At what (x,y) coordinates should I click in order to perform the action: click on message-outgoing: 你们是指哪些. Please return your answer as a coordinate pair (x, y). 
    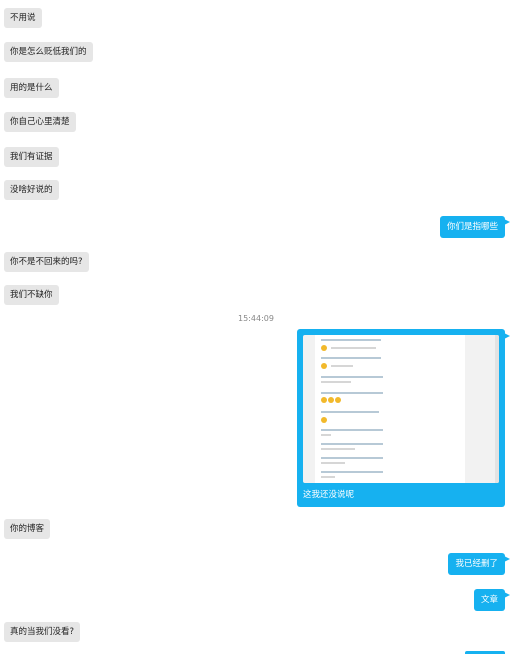
    Looking at the image, I should click on (475, 227).